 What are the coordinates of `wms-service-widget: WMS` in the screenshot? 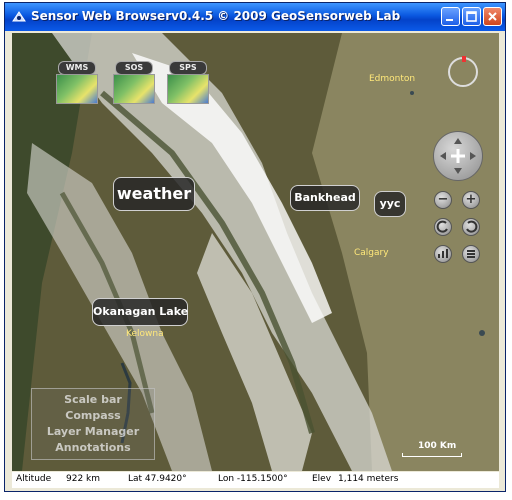 It's located at (76, 83).